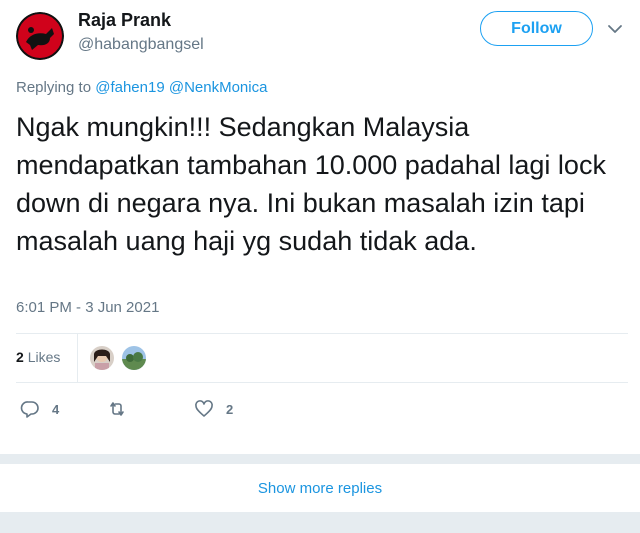 The width and height of the screenshot is (640, 533). I want to click on replying-to: Replying to @fahen19 @NenkMonica, so click(141, 87).